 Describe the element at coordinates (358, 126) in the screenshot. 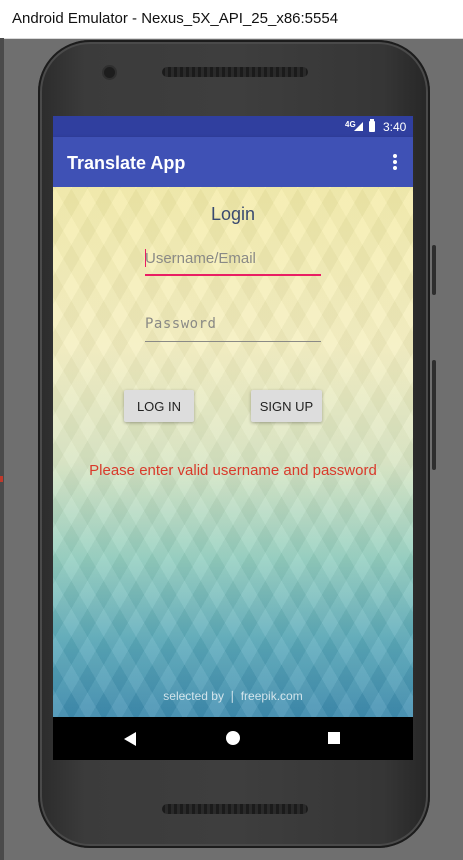

I see `signal-icon` at that location.